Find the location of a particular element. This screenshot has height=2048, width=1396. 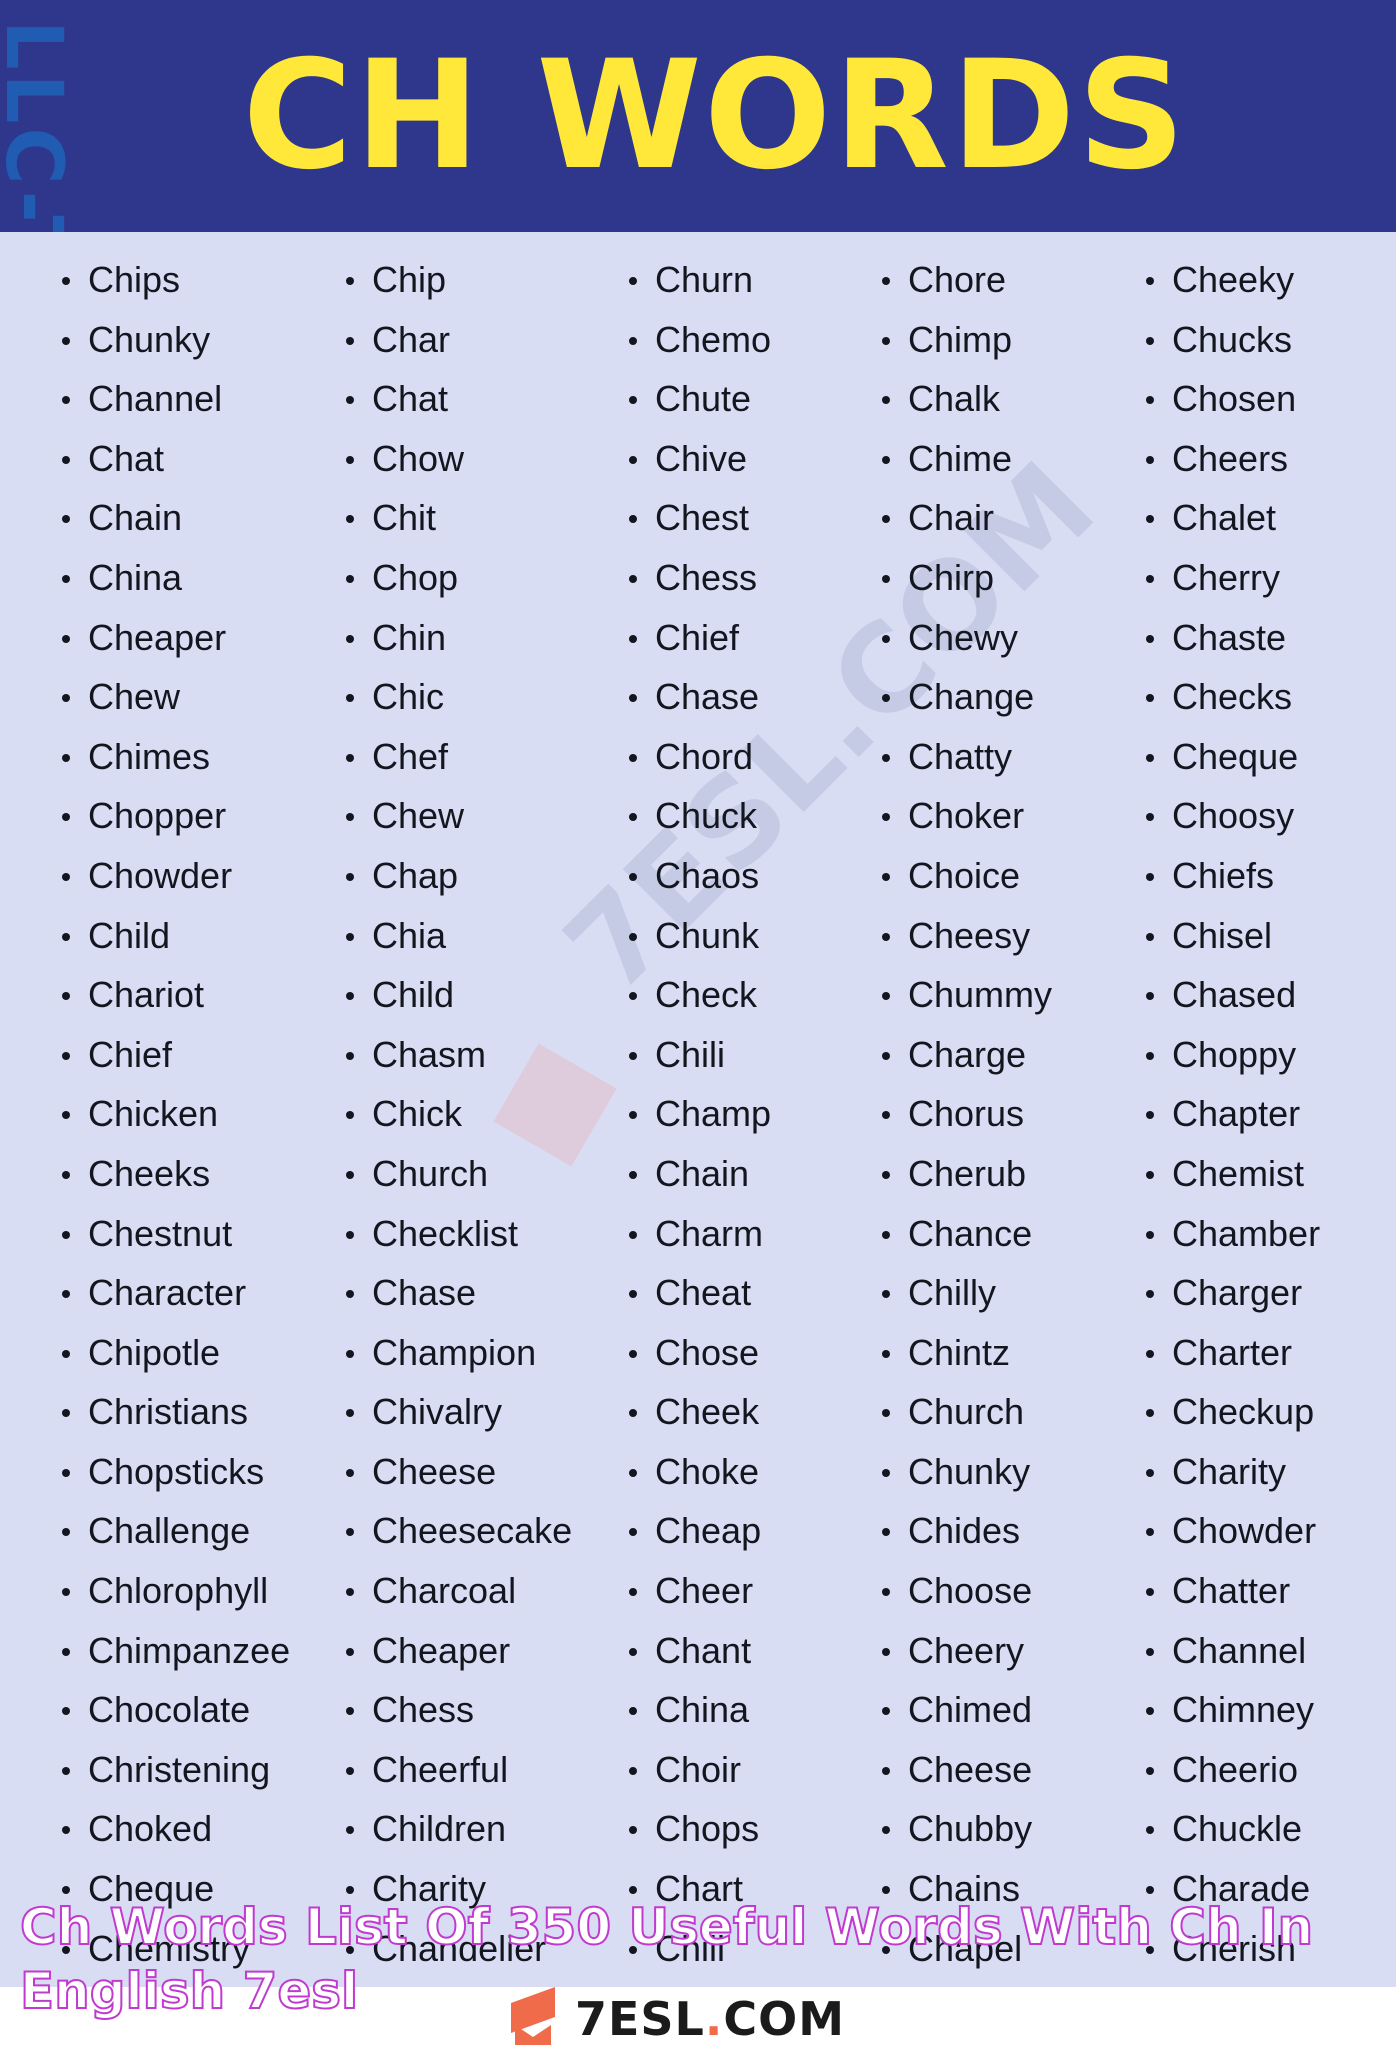

word-item: Chess is located at coordinates (459, 1710).